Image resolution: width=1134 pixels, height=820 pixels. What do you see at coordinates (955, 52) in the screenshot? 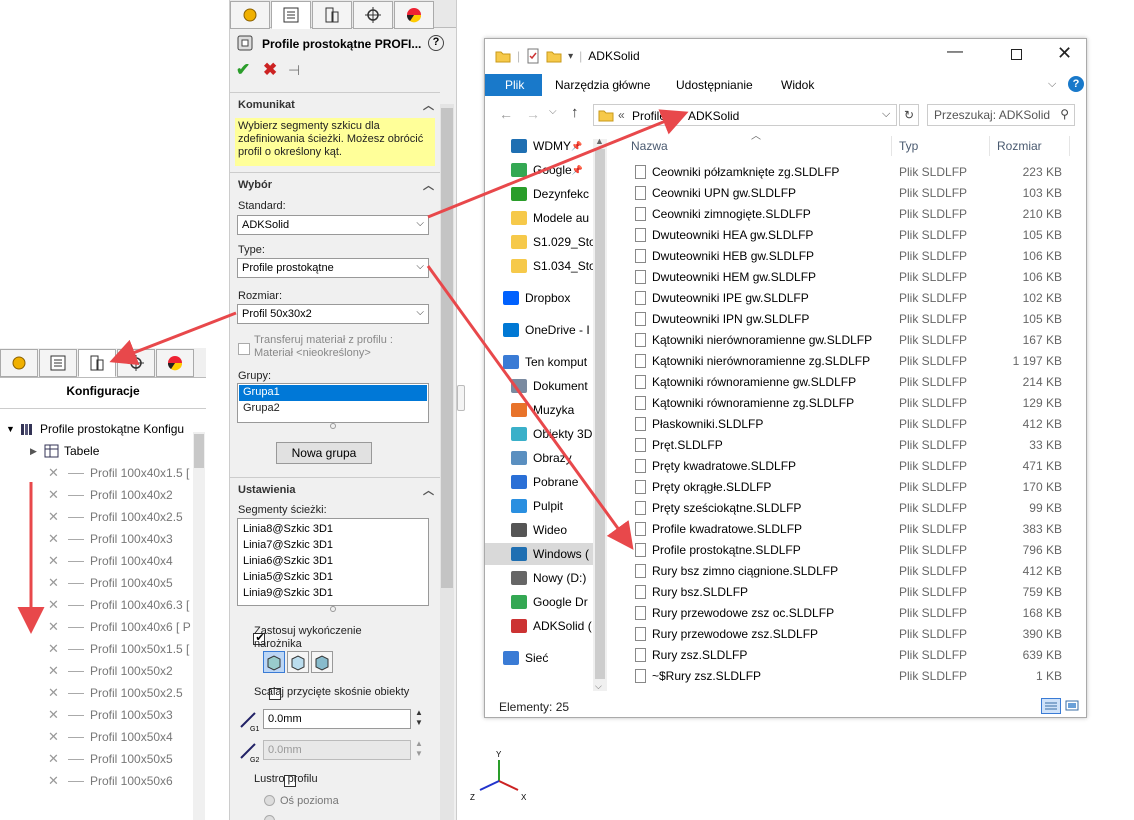
I see `minimize-button: —` at bounding box center [955, 52].